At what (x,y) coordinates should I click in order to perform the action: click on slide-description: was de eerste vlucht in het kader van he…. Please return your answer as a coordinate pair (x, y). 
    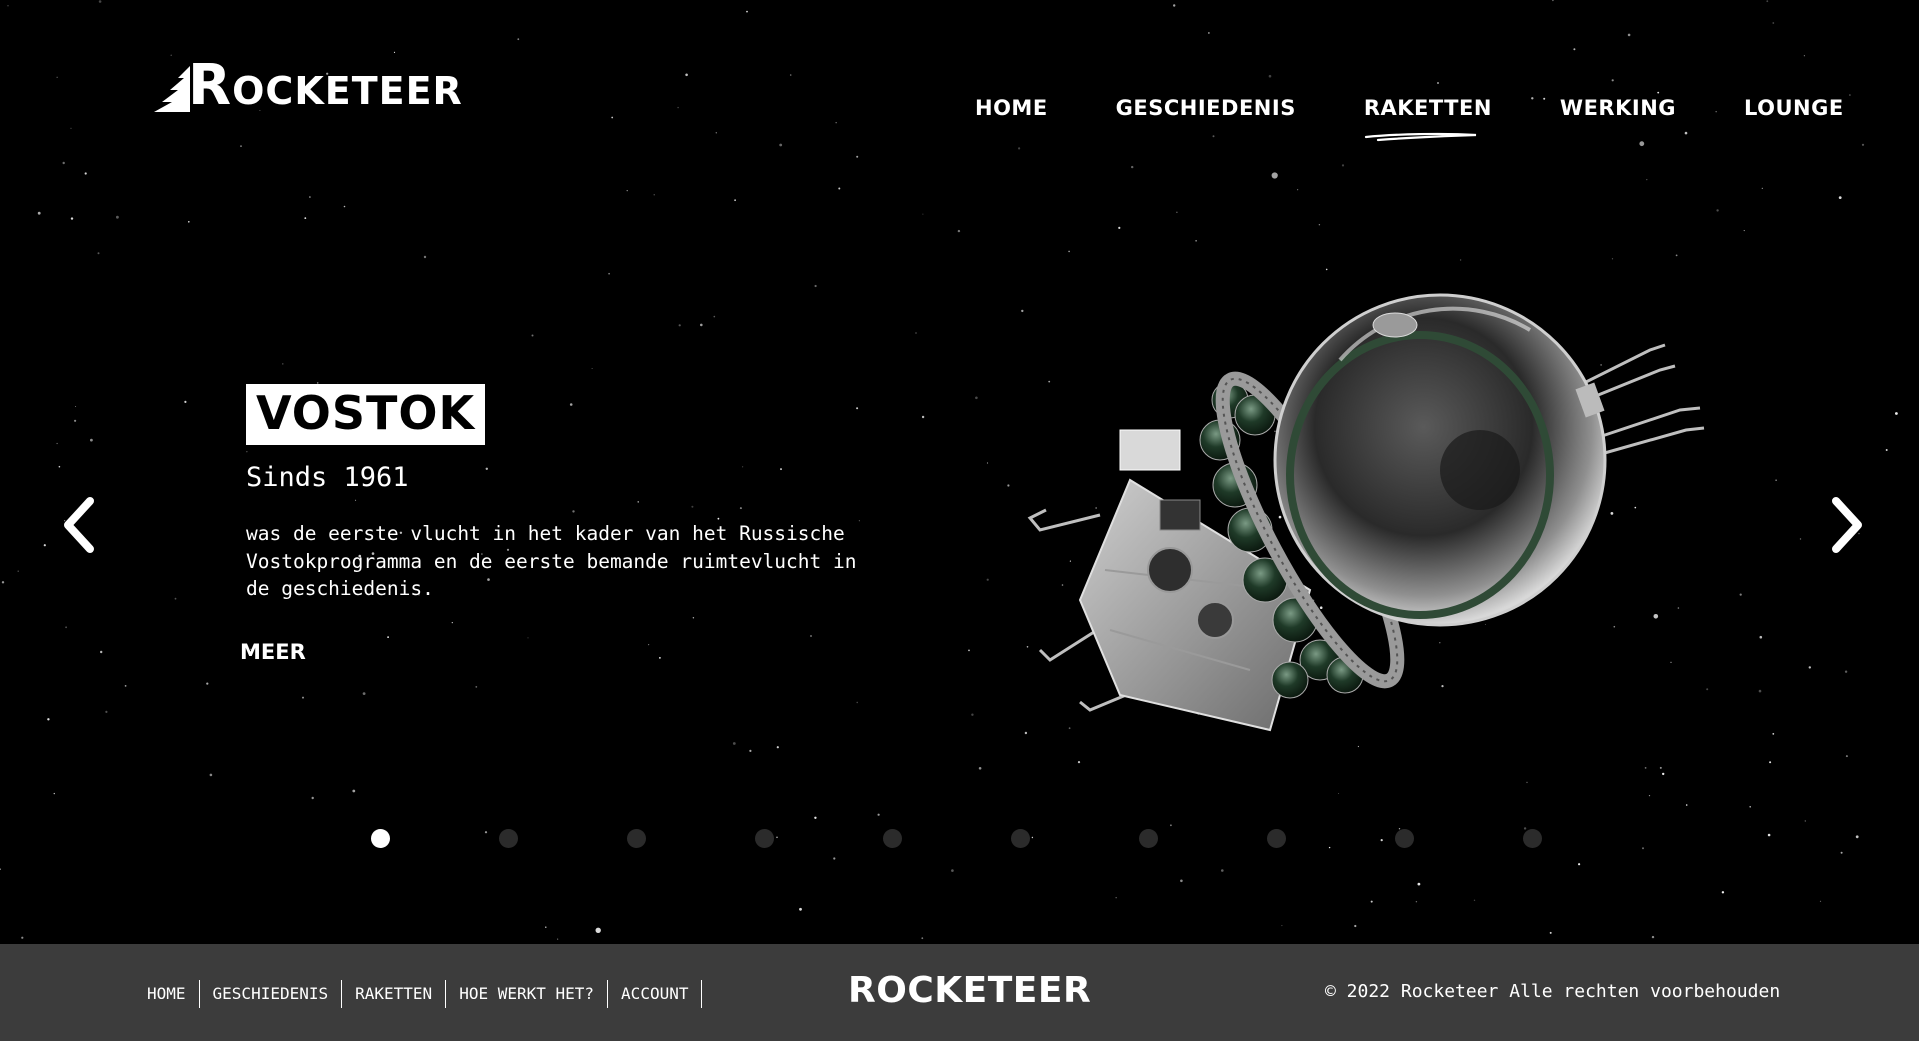
    Looking at the image, I should click on (551, 561).